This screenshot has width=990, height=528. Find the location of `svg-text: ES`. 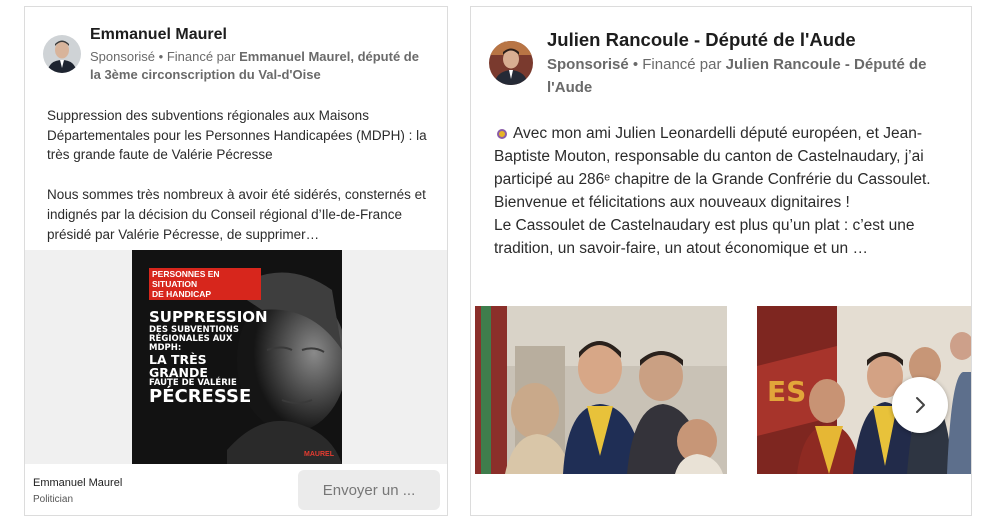

svg-text: ES is located at coordinates (786, 391).